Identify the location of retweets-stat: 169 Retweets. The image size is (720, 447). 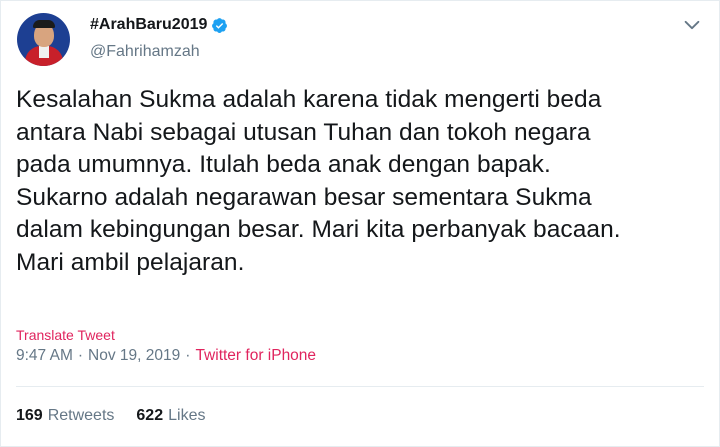
(65, 416).